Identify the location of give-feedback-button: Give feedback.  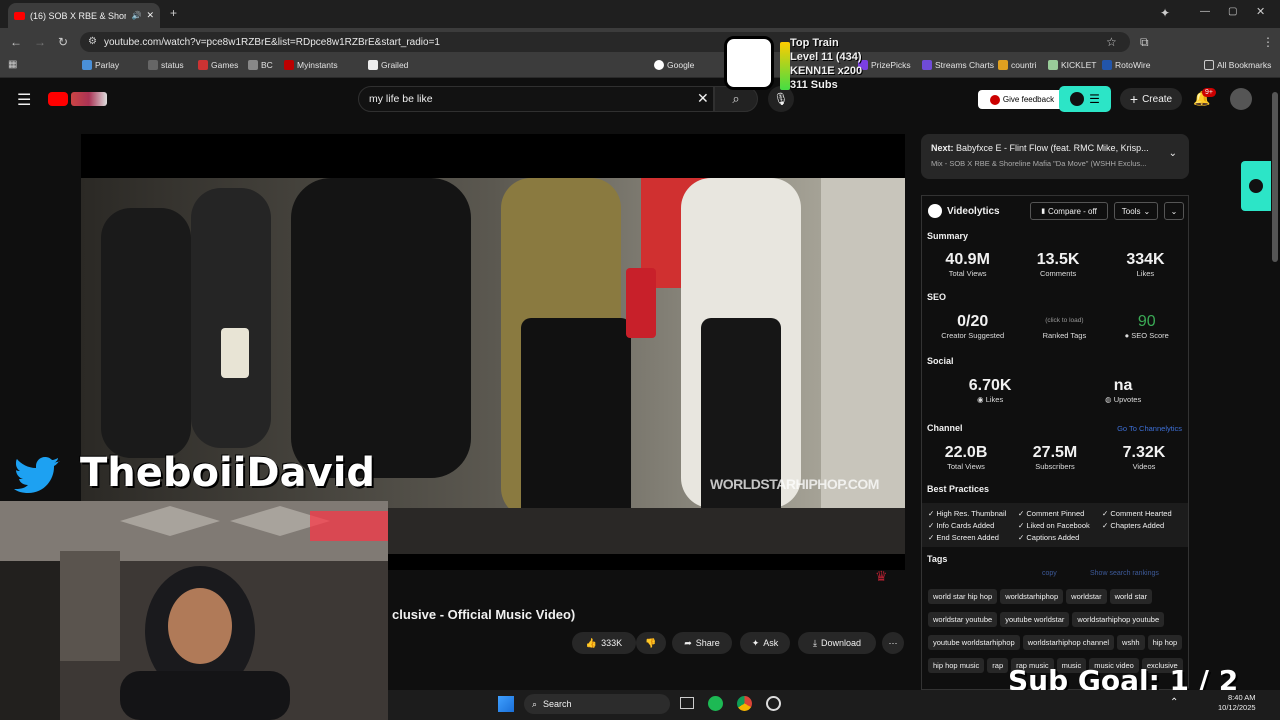
(1022, 99).